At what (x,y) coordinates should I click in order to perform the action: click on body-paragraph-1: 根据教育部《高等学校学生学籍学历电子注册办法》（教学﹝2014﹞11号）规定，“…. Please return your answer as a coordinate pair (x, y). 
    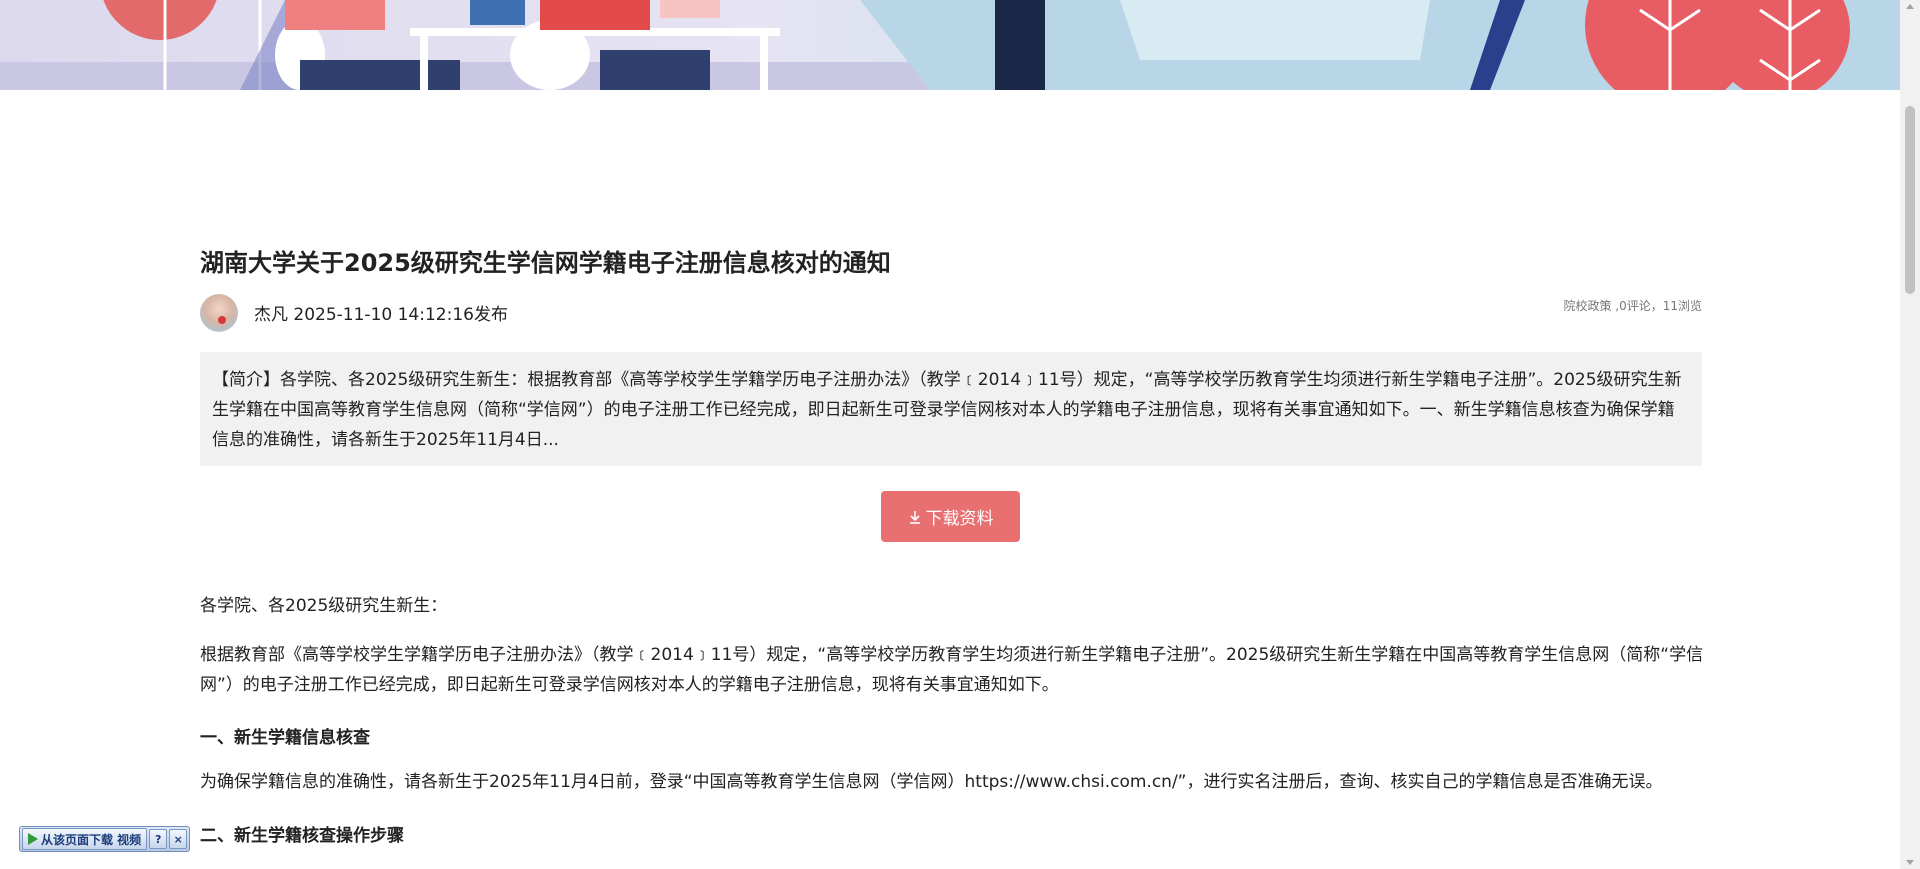
    Looking at the image, I should click on (952, 670).